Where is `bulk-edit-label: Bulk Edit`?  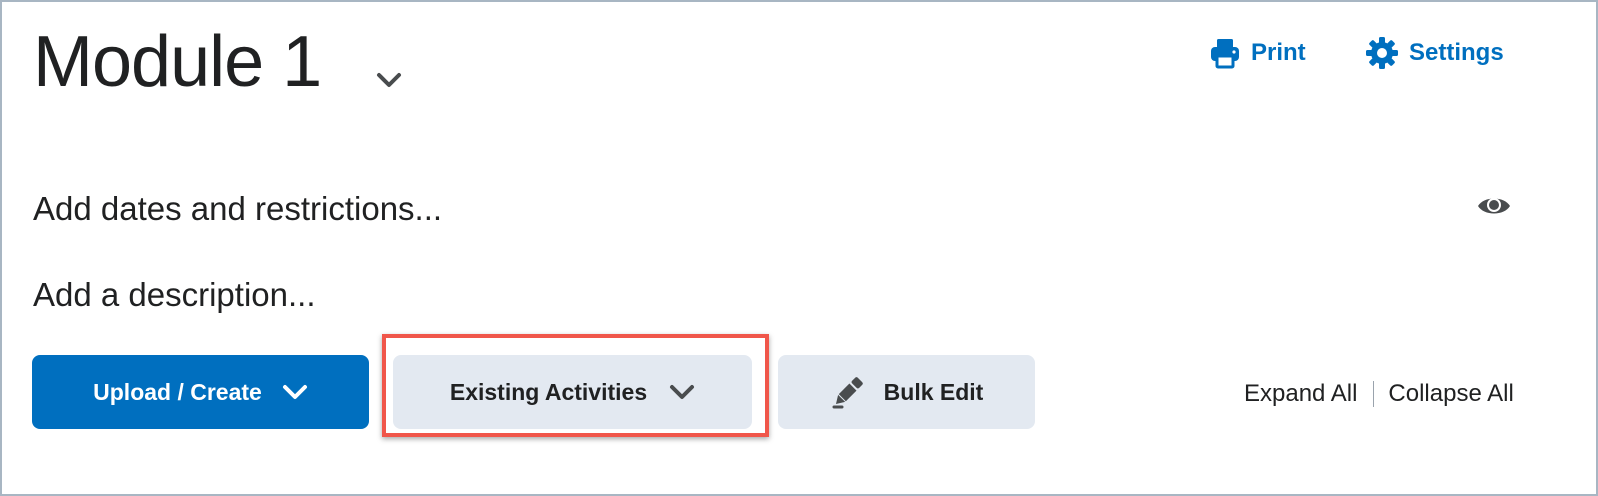 bulk-edit-label: Bulk Edit is located at coordinates (933, 391).